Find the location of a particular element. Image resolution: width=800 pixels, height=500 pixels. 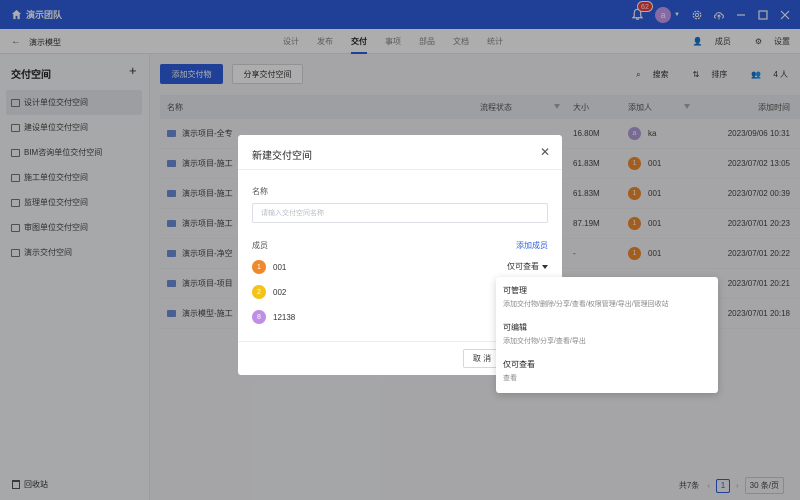

member-avatar: 2 is located at coordinates (259, 292).